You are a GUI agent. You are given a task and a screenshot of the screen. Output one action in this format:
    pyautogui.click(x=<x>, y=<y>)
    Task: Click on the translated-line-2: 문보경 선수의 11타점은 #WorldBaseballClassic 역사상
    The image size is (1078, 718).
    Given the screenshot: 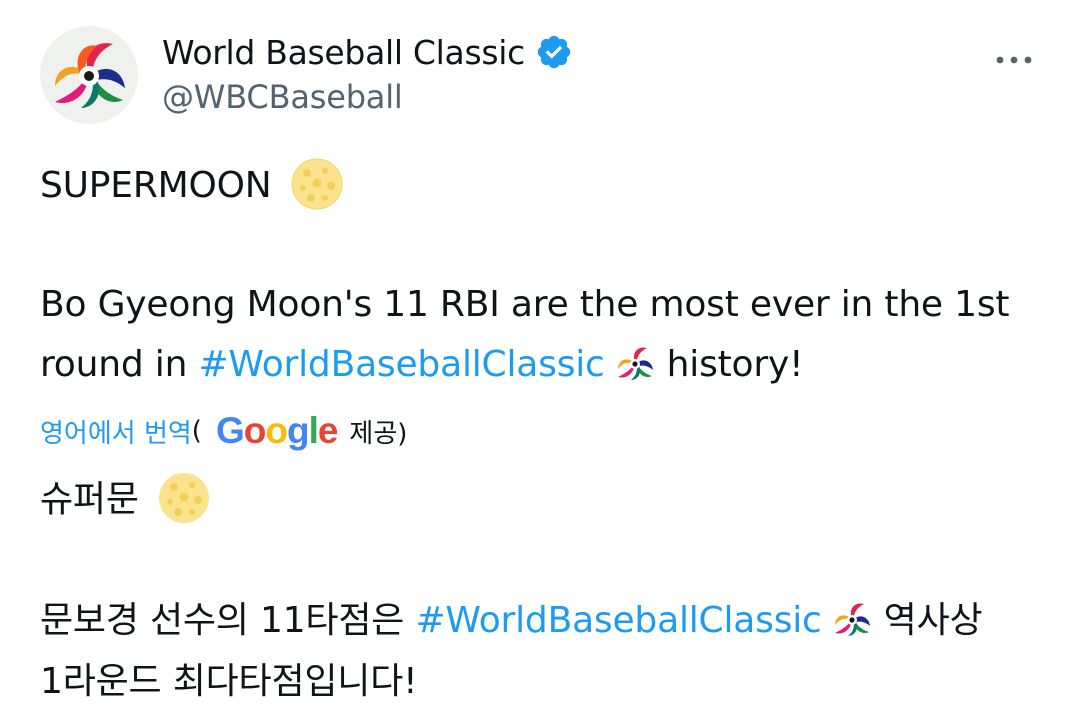 What is the action you would take?
    pyautogui.click(x=511, y=617)
    